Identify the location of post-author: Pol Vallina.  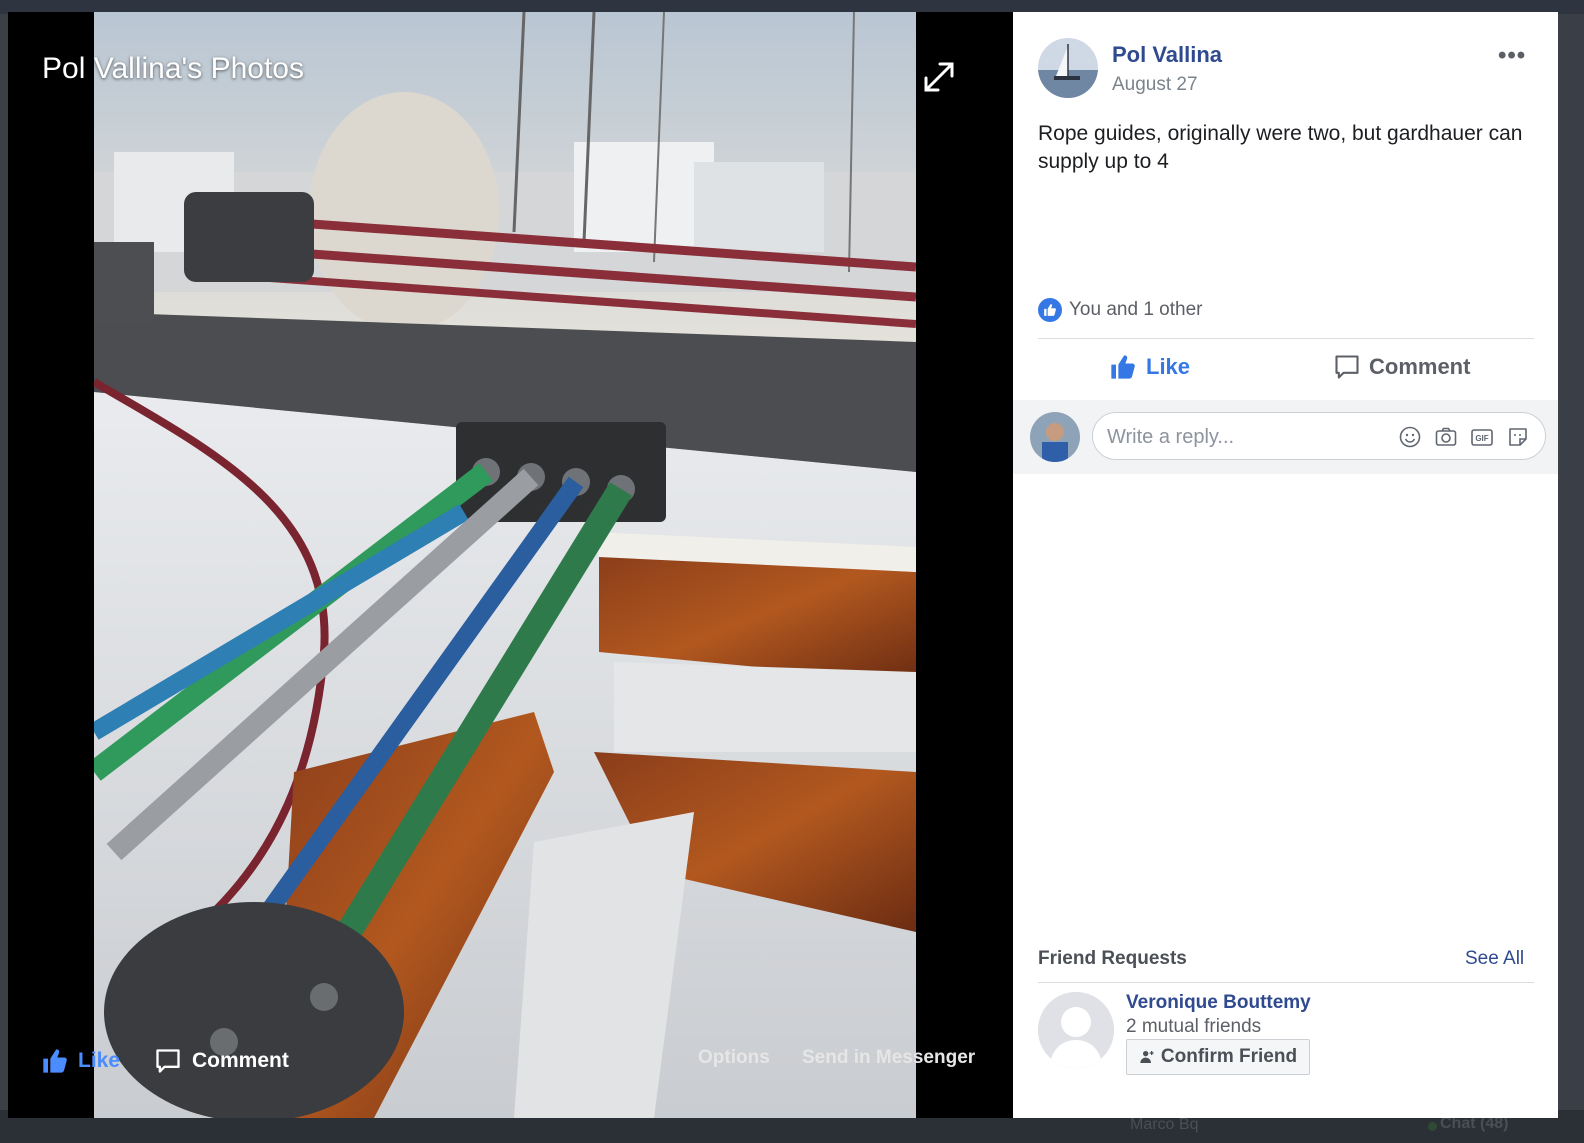
(1167, 55).